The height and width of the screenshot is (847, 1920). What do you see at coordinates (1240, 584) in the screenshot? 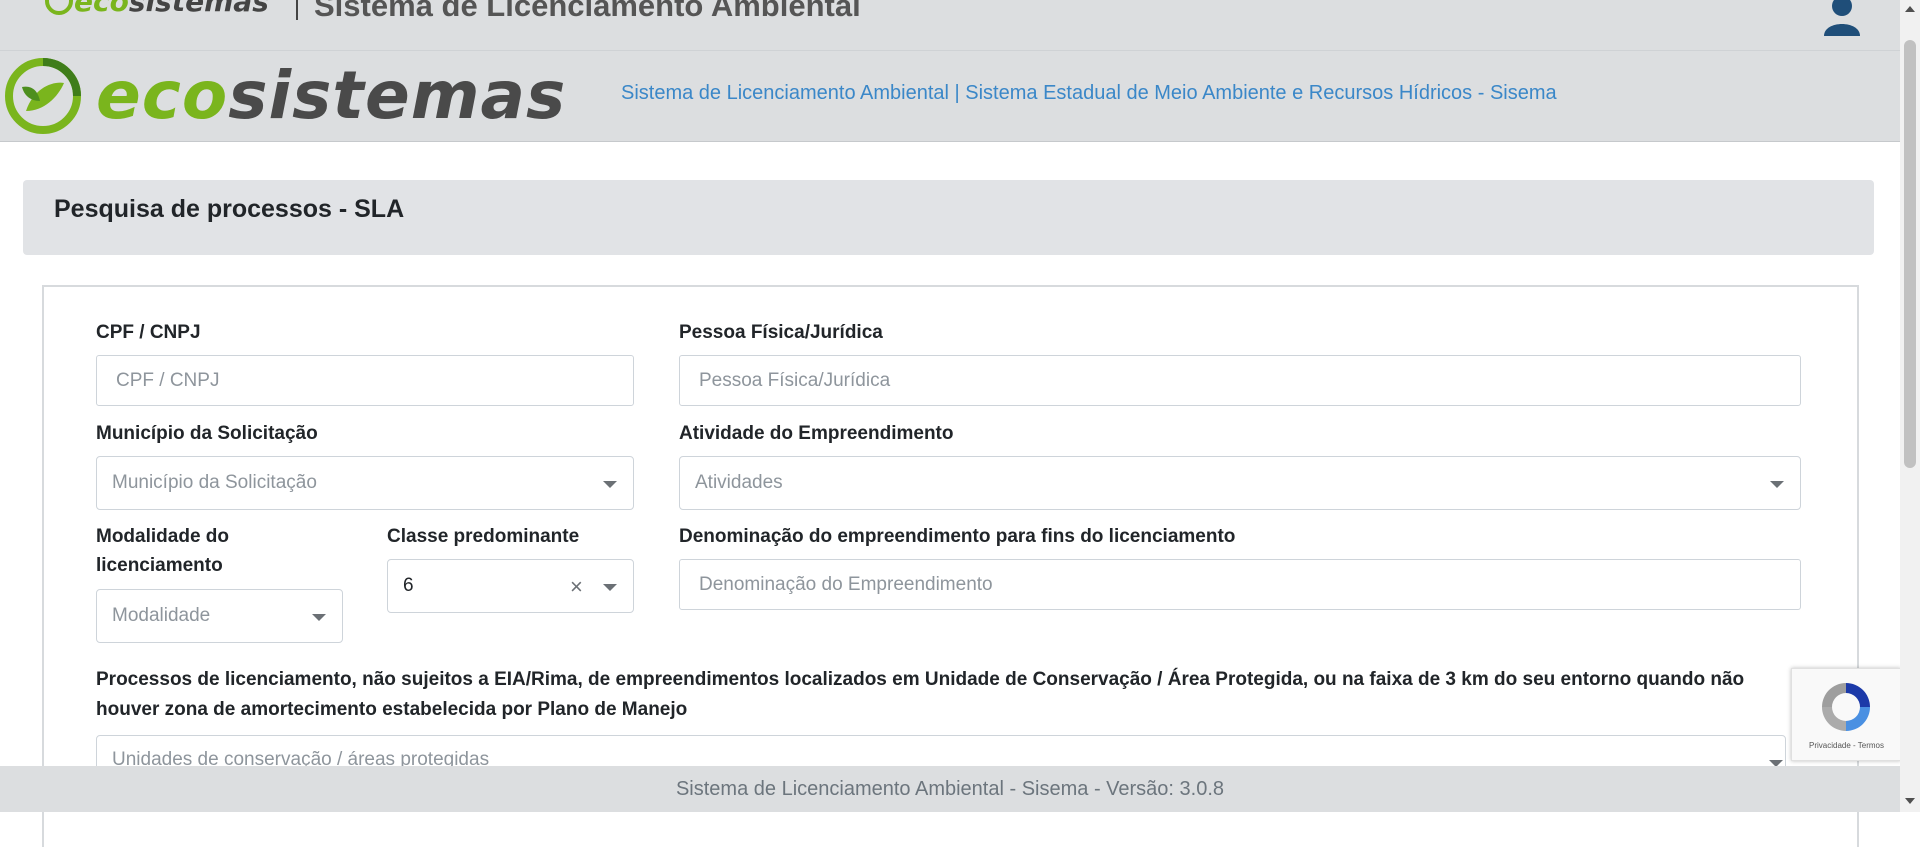
I see `denominacao-input` at bounding box center [1240, 584].